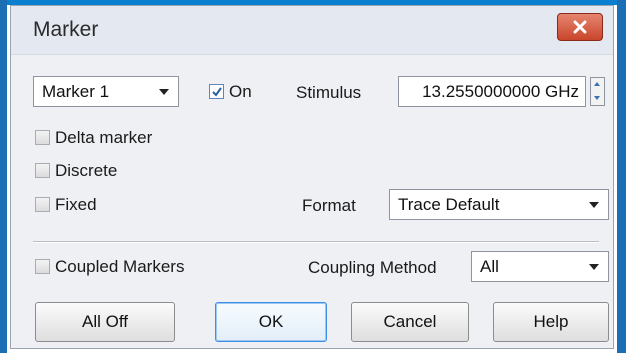  I want to click on stimulus-value: 13.2550000000 GHz, so click(500, 91).